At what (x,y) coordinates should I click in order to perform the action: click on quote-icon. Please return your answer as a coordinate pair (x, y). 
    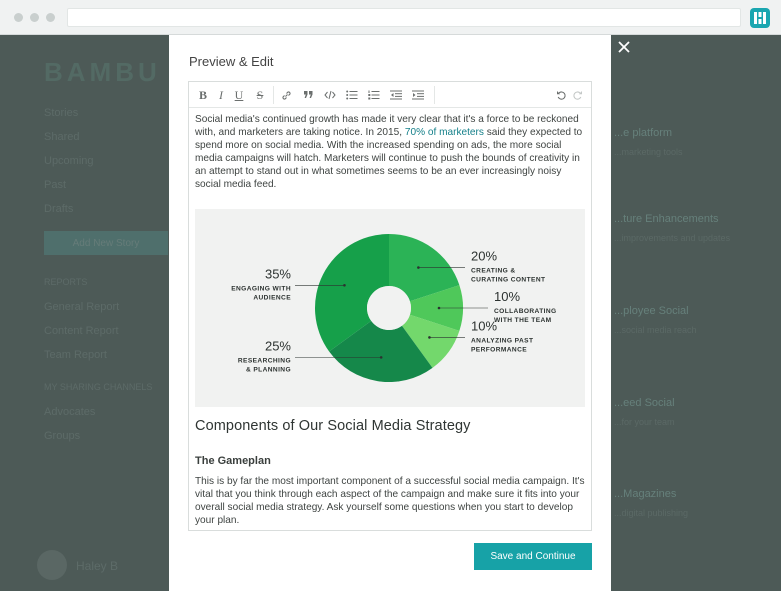
    Looking at the image, I should click on (307, 94).